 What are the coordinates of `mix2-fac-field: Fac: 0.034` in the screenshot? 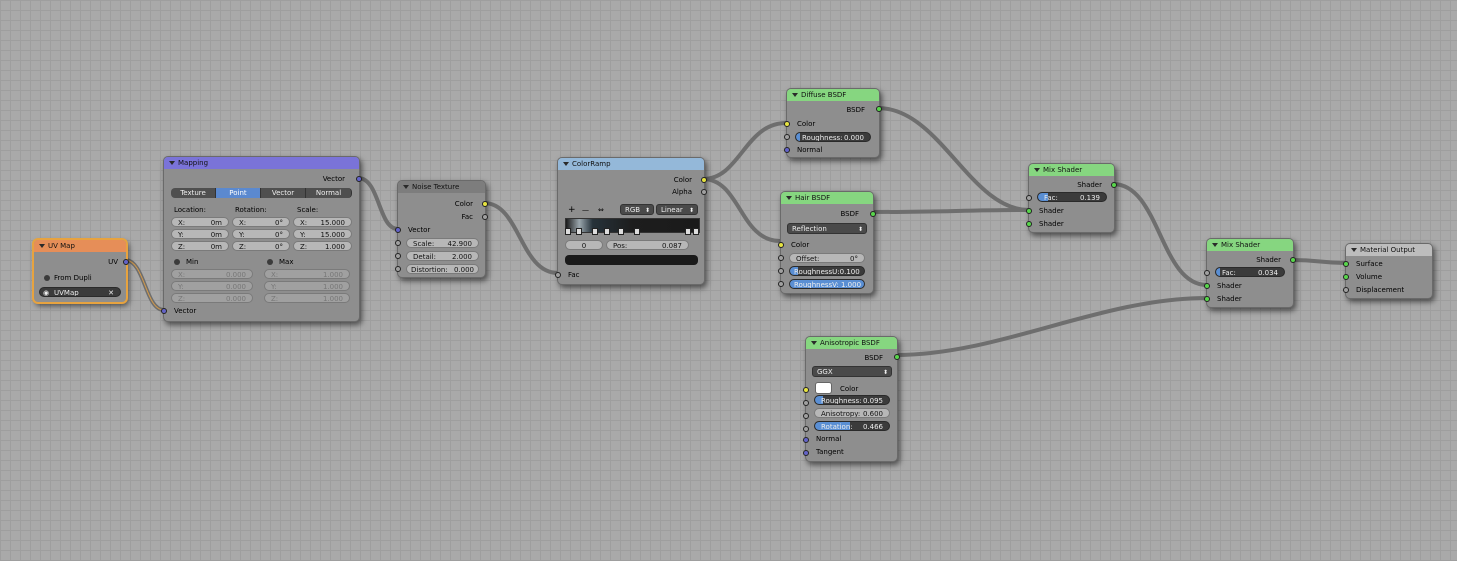 It's located at (1250, 272).